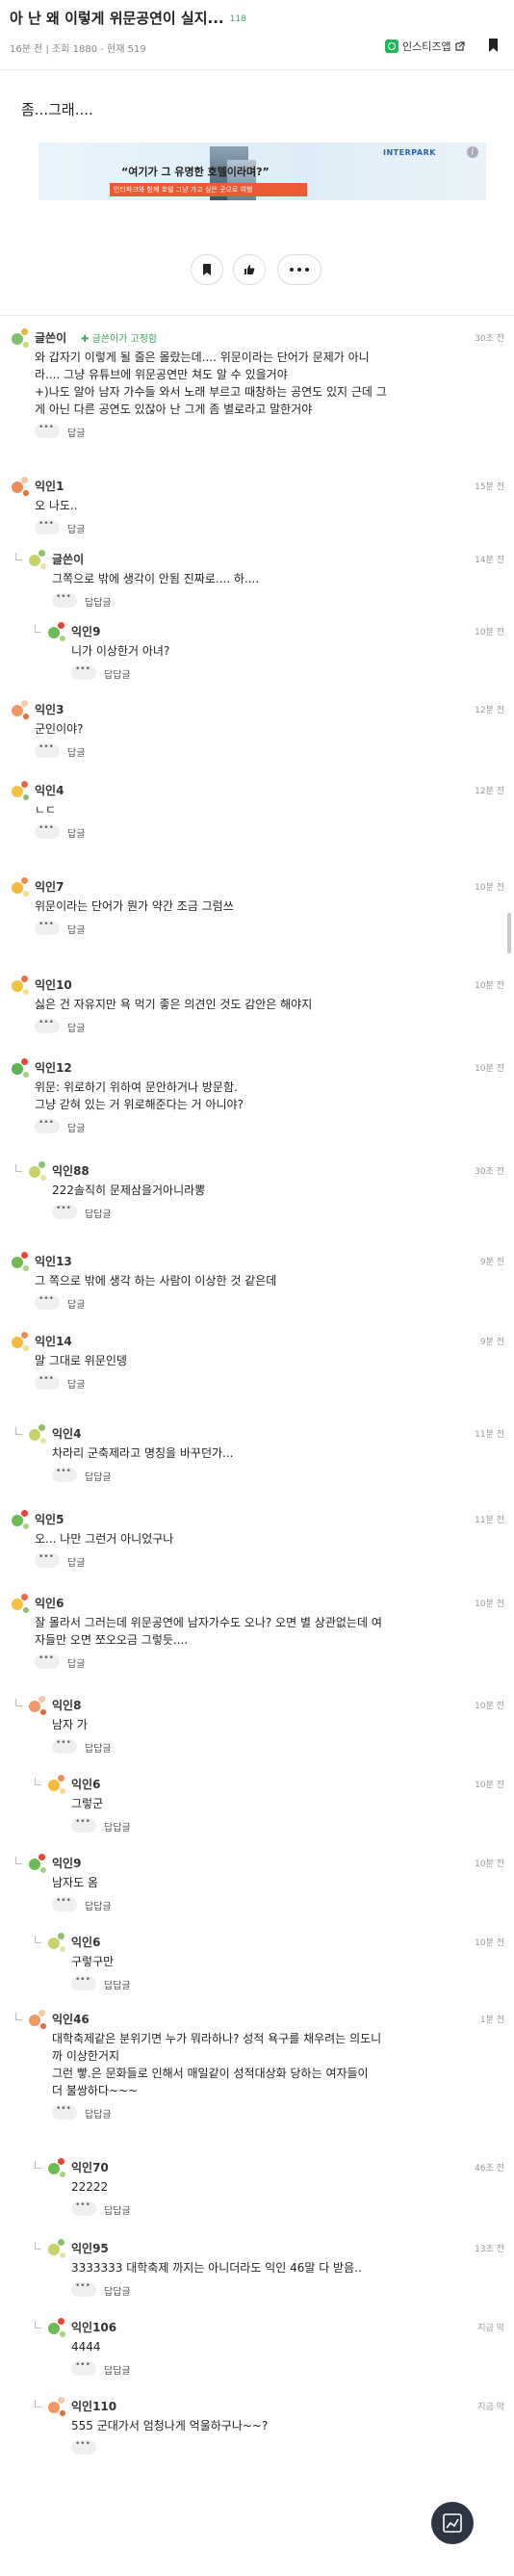 The width and height of the screenshot is (514, 2576). What do you see at coordinates (490, 2249) in the screenshot?
I see `comment-time: 13초 전` at bounding box center [490, 2249].